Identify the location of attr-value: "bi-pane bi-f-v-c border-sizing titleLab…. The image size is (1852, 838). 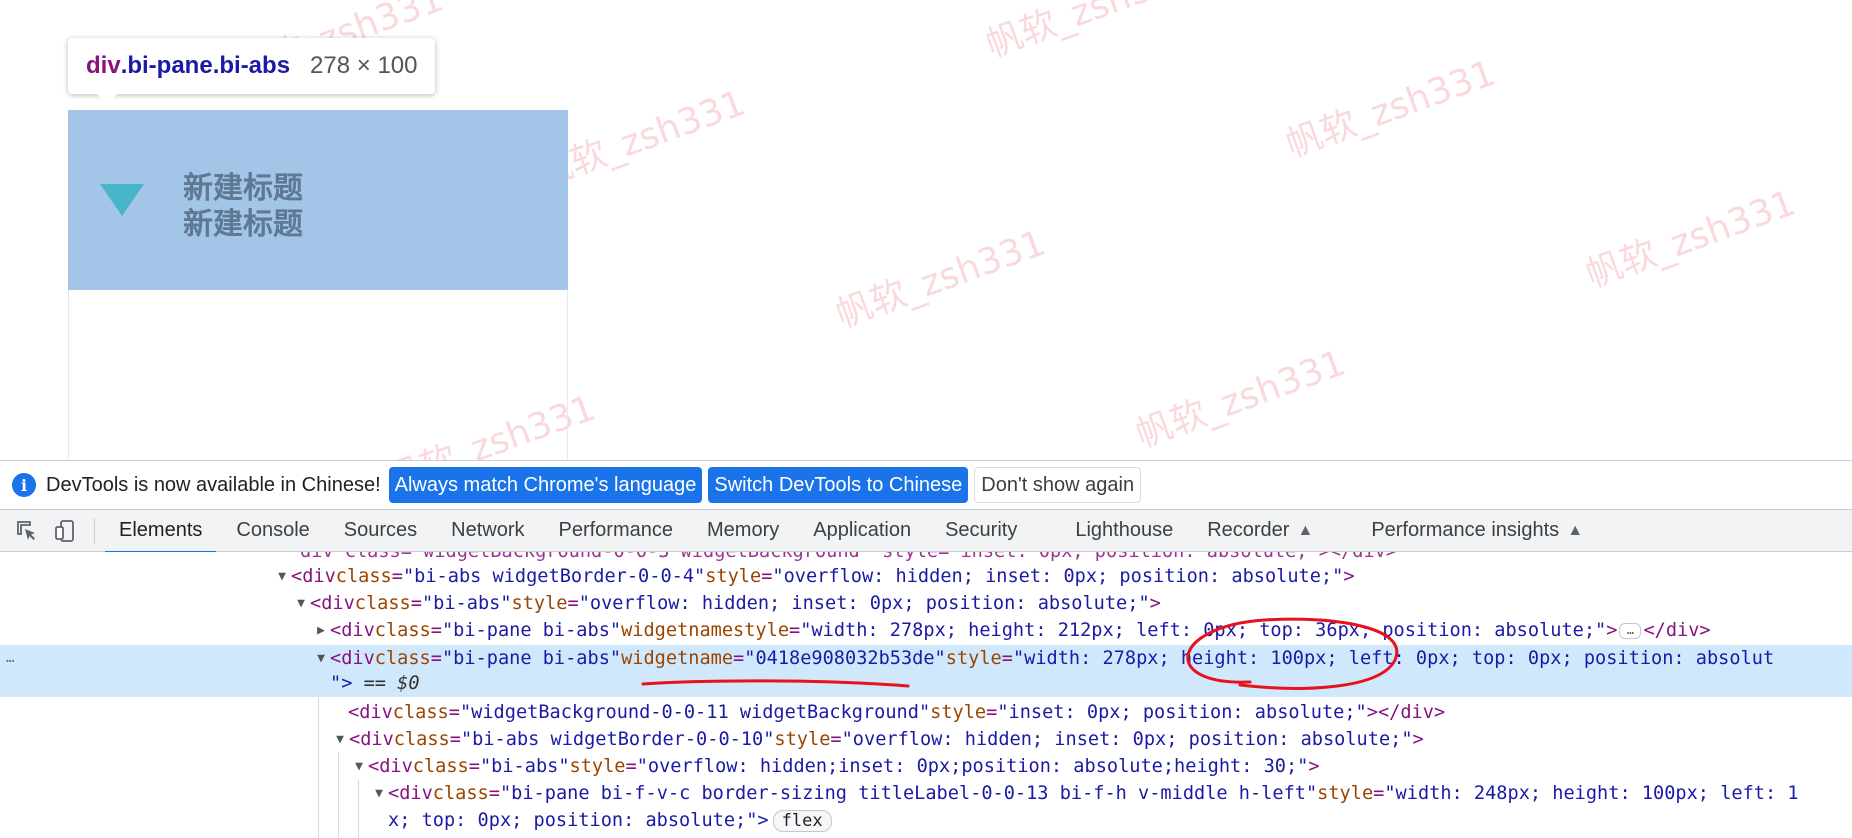
(908, 793).